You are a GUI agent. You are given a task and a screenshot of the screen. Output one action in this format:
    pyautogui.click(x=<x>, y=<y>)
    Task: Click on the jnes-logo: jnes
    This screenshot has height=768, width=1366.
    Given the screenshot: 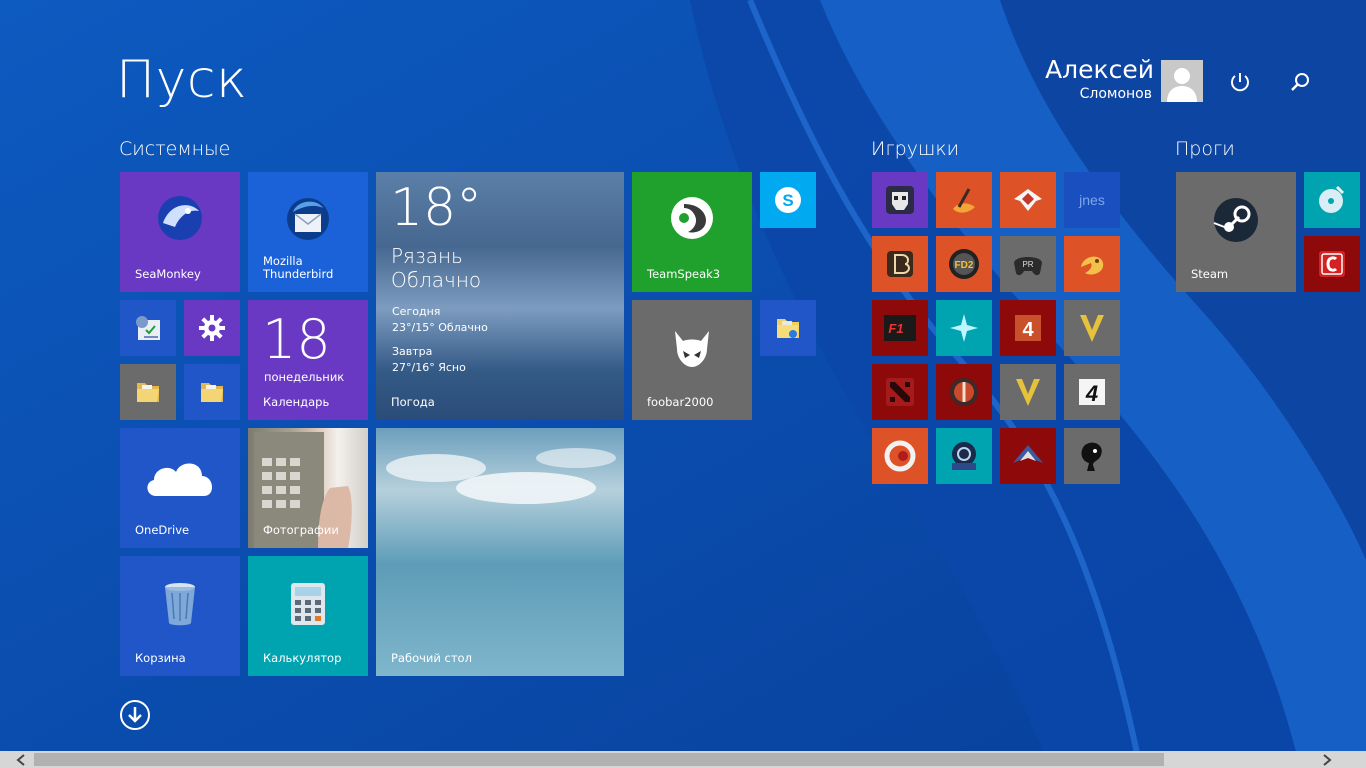 What is the action you would take?
    pyautogui.click(x=1092, y=200)
    